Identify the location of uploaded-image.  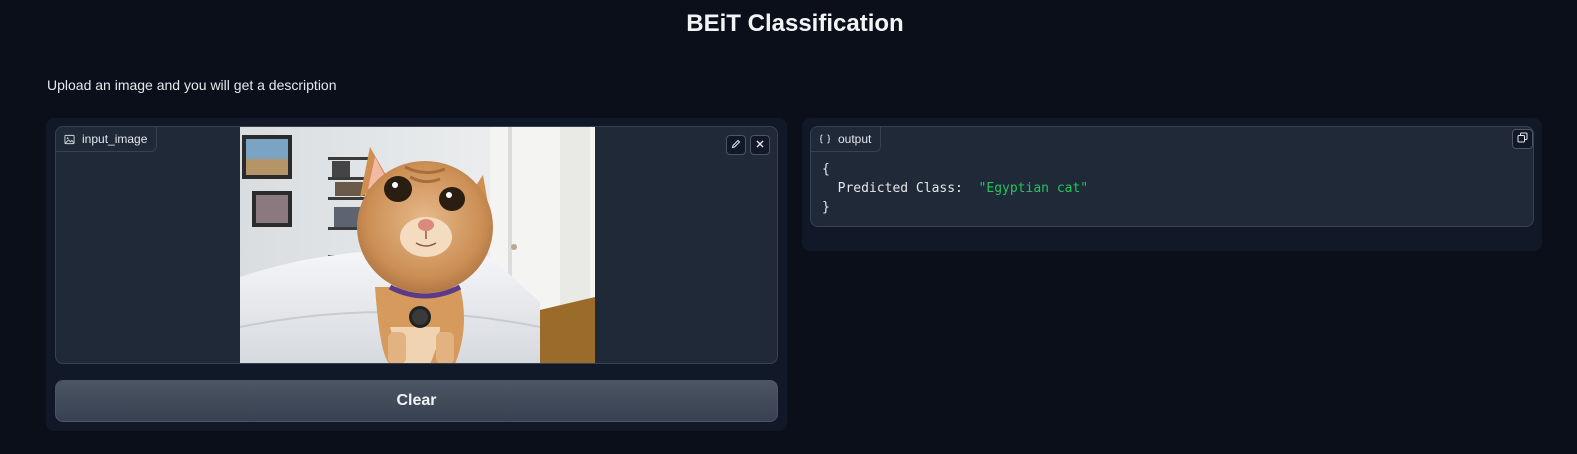
(417, 245).